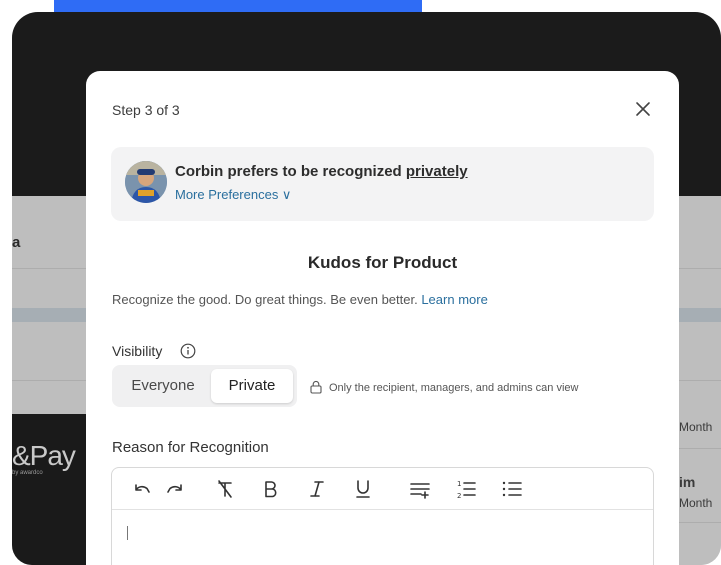 The height and width of the screenshot is (565, 721). What do you see at coordinates (317, 489) in the screenshot?
I see `italic-icon` at bounding box center [317, 489].